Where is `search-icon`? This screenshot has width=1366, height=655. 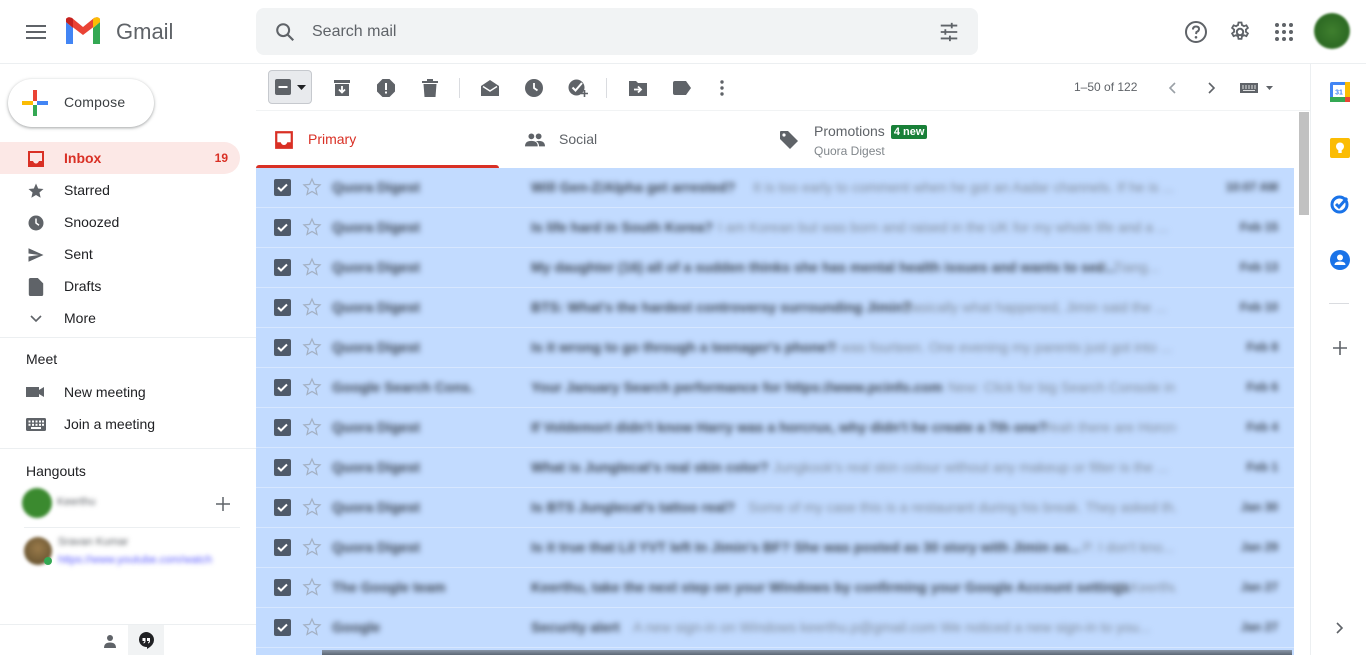
search-icon is located at coordinates (285, 32).